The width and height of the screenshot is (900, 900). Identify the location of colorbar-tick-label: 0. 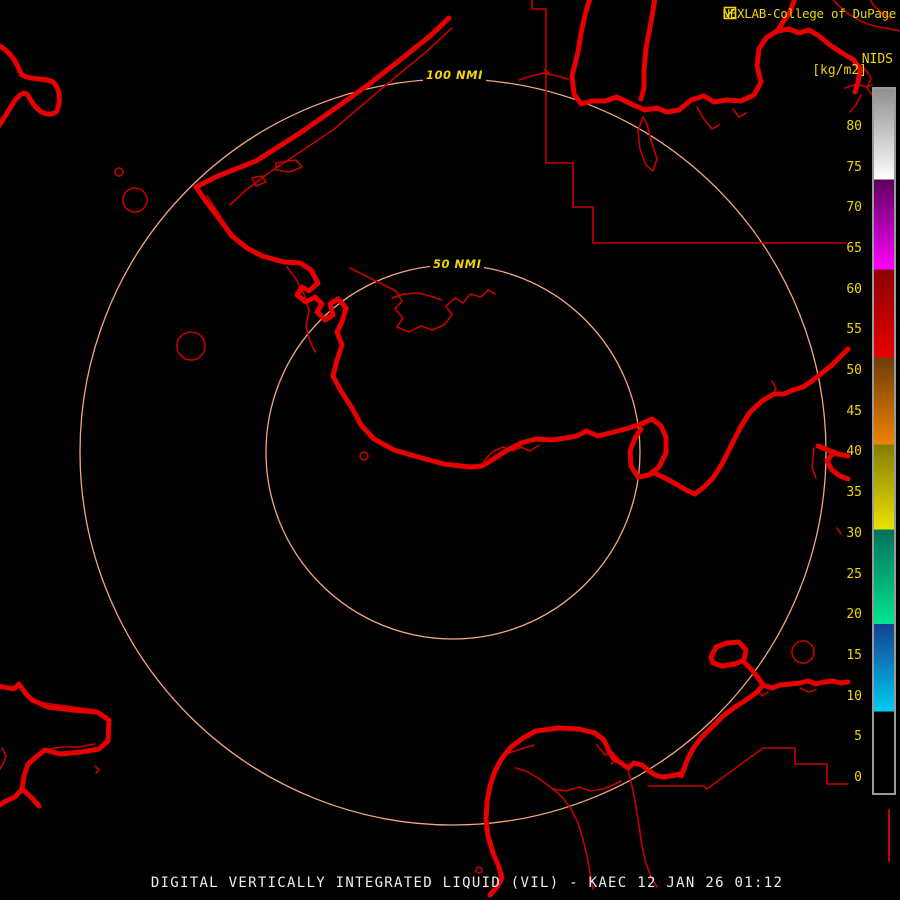
(858, 777).